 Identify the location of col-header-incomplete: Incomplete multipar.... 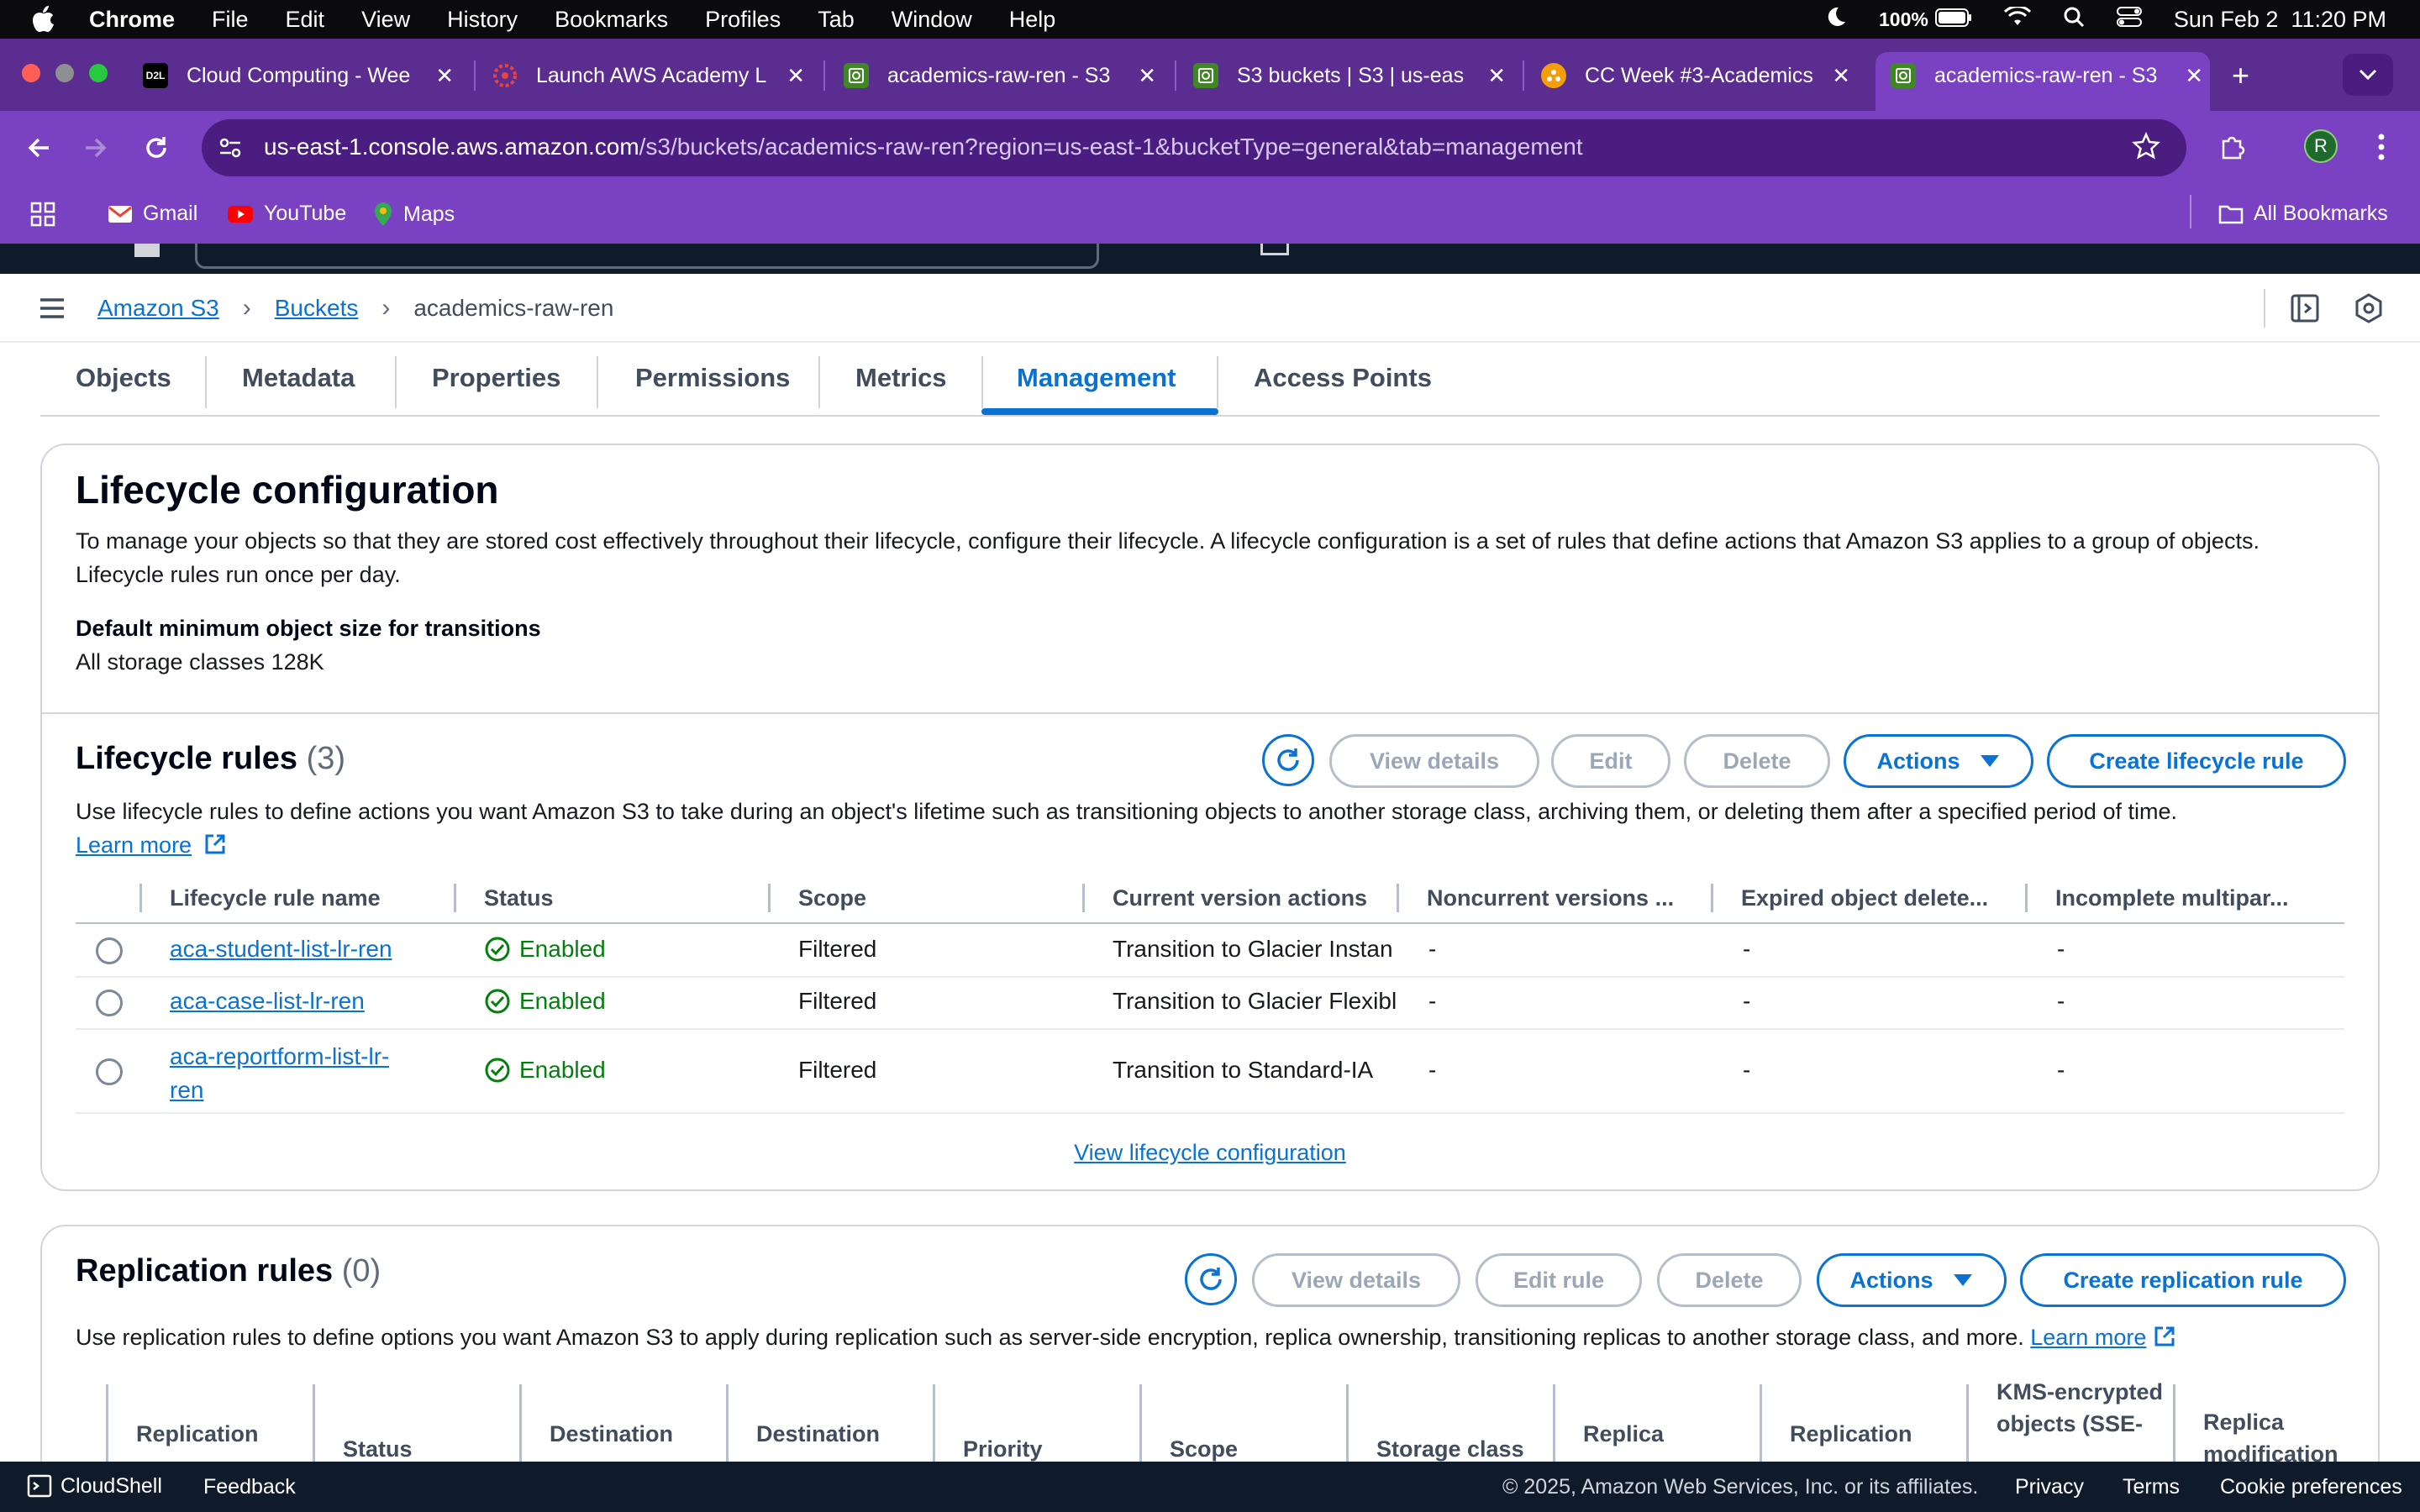
(2198, 898).